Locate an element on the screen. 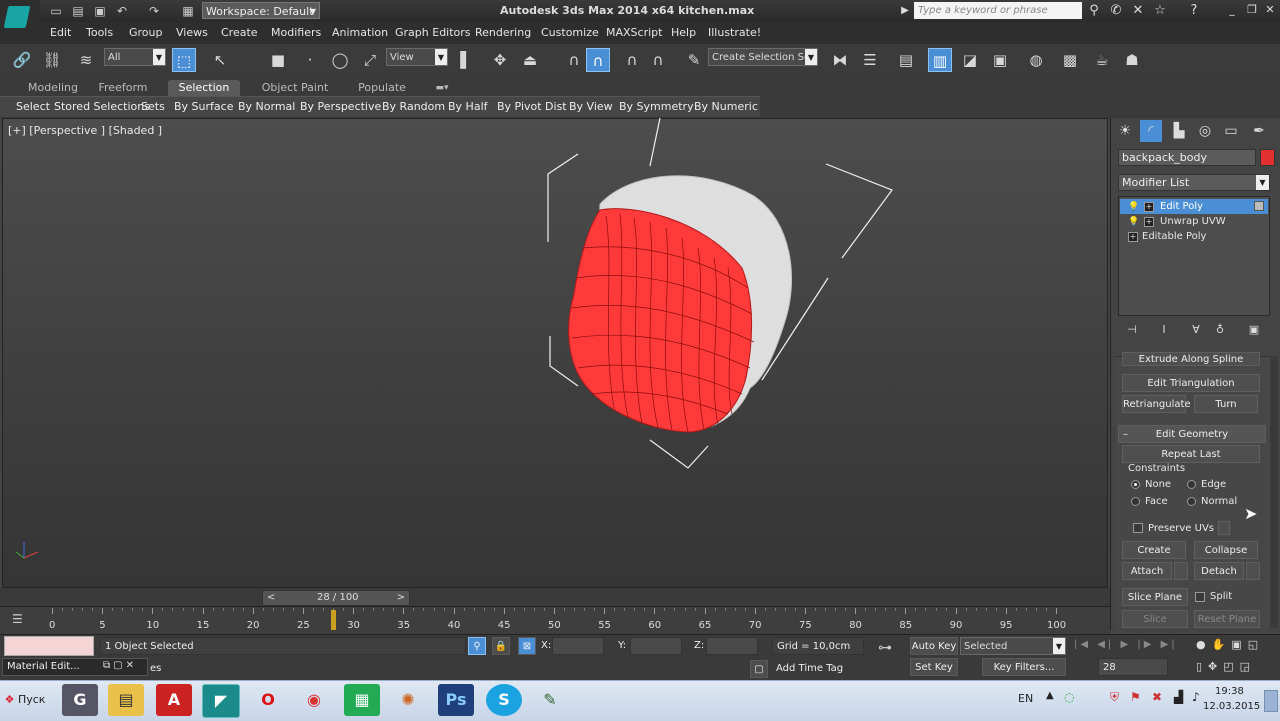 The width and height of the screenshot is (1280, 721). menu-graph-editors: Graph Editors is located at coordinates (433, 32).